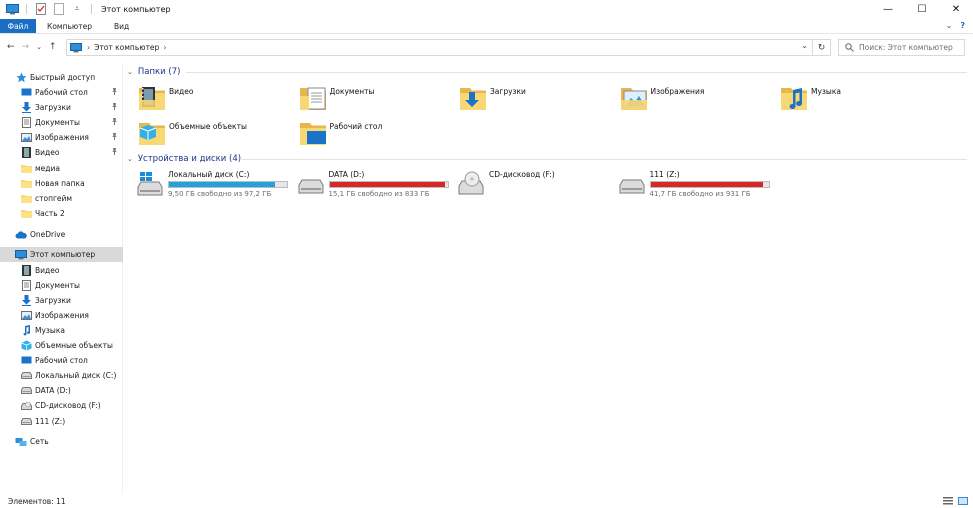  What do you see at coordinates (26, 47) in the screenshot?
I see `forward-arrow-icon: →` at bounding box center [26, 47].